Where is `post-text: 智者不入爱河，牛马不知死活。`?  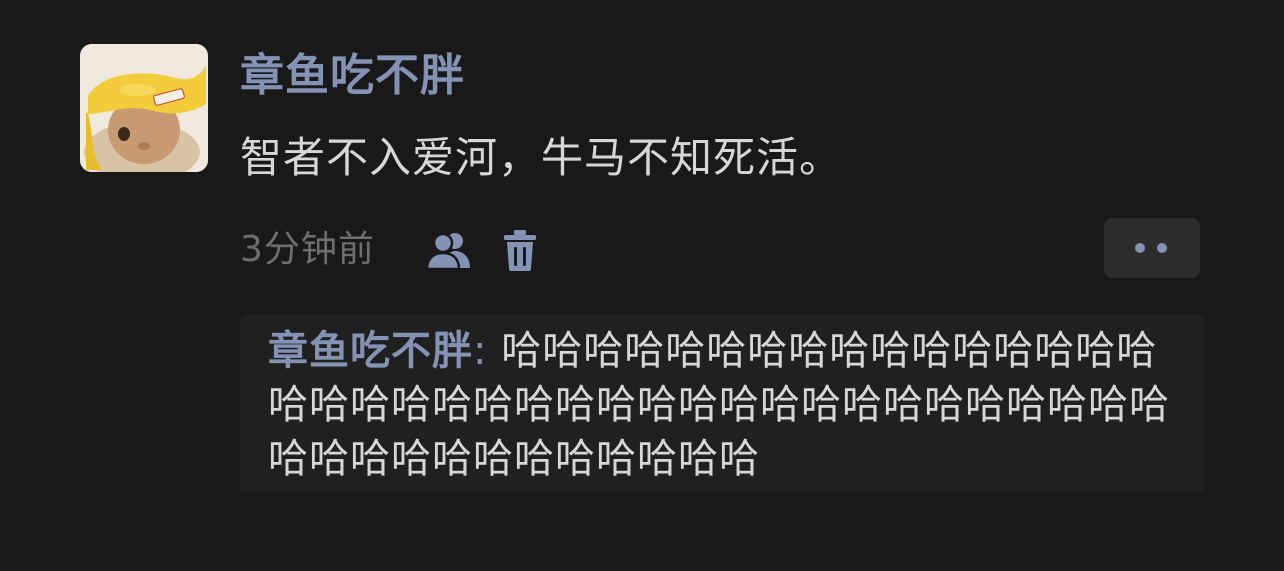 post-text: 智者不入爱河，牛马不知死活。 is located at coordinates (541, 157).